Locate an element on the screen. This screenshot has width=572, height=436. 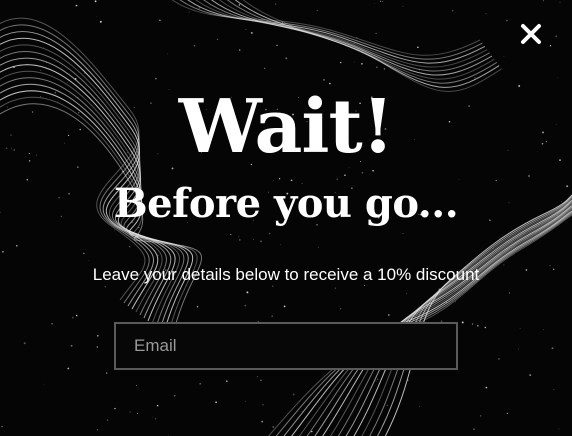
close-button is located at coordinates (531, 34).